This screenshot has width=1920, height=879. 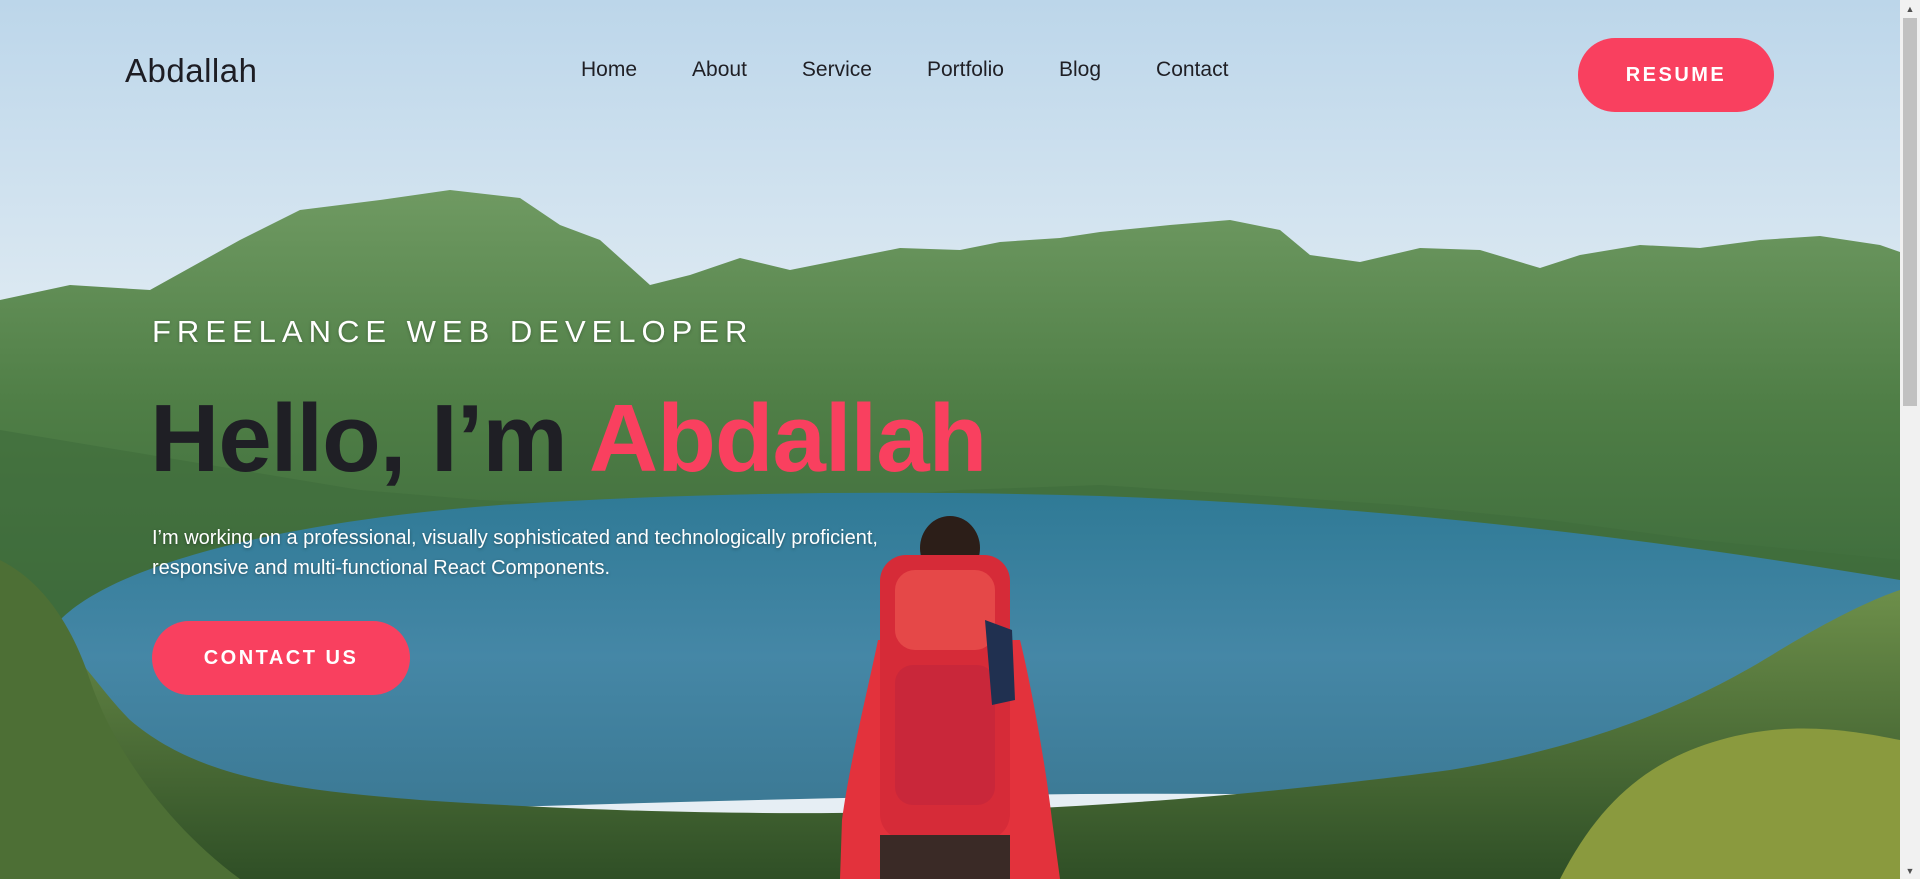 What do you see at coordinates (1910, 212) in the screenshot?
I see `scrollbar-thumb` at bounding box center [1910, 212].